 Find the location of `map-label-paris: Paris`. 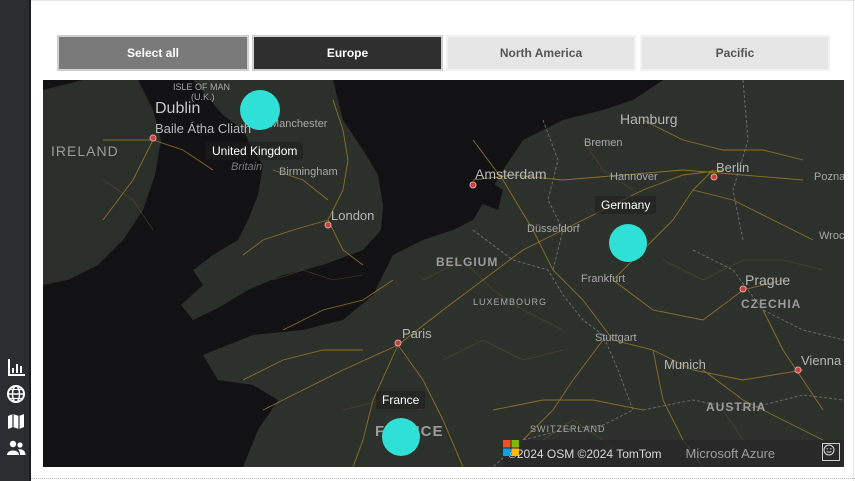

map-label-paris: Paris is located at coordinates (417, 333).